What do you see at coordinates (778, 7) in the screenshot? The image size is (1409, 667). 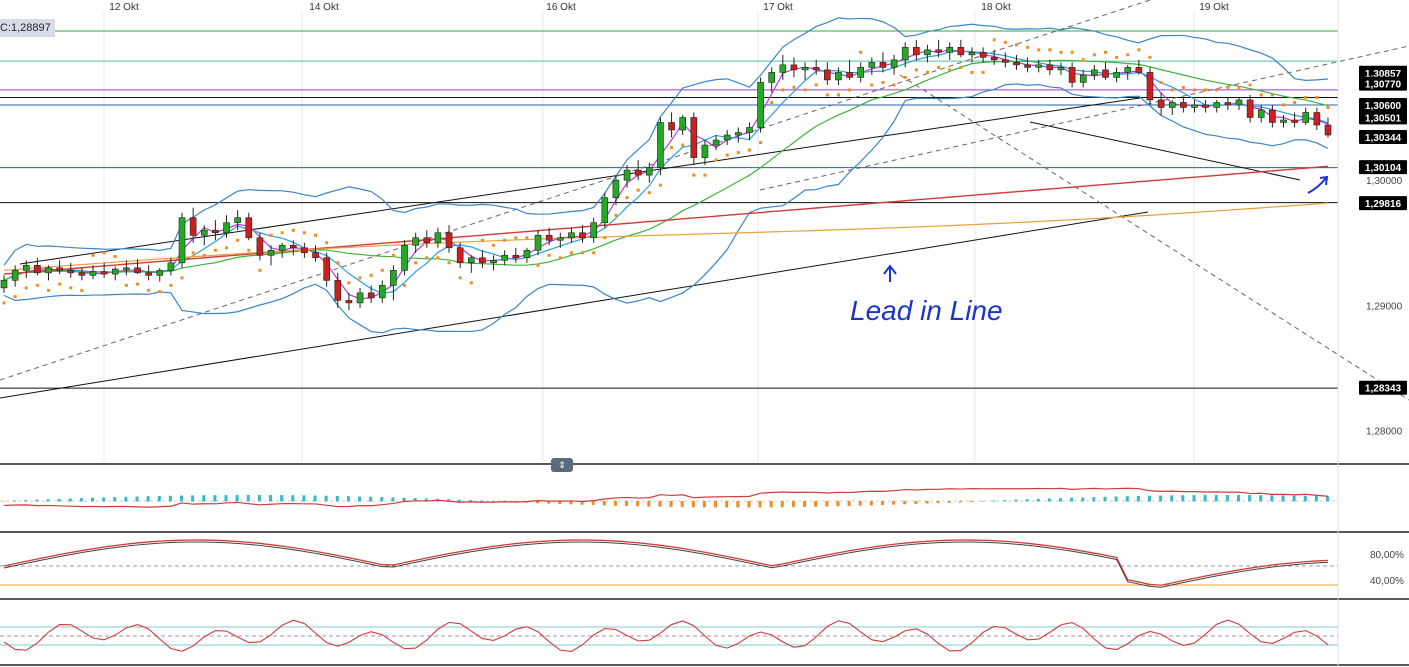 I see `x-tick-label: 17 Okt` at bounding box center [778, 7].